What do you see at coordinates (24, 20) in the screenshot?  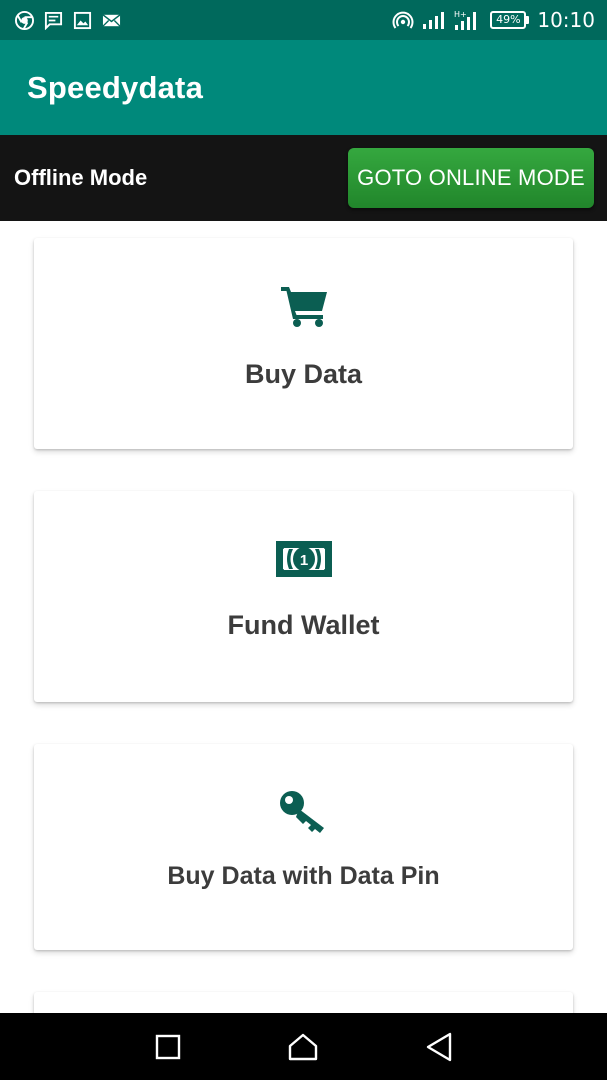 I see `chrome-icon` at bounding box center [24, 20].